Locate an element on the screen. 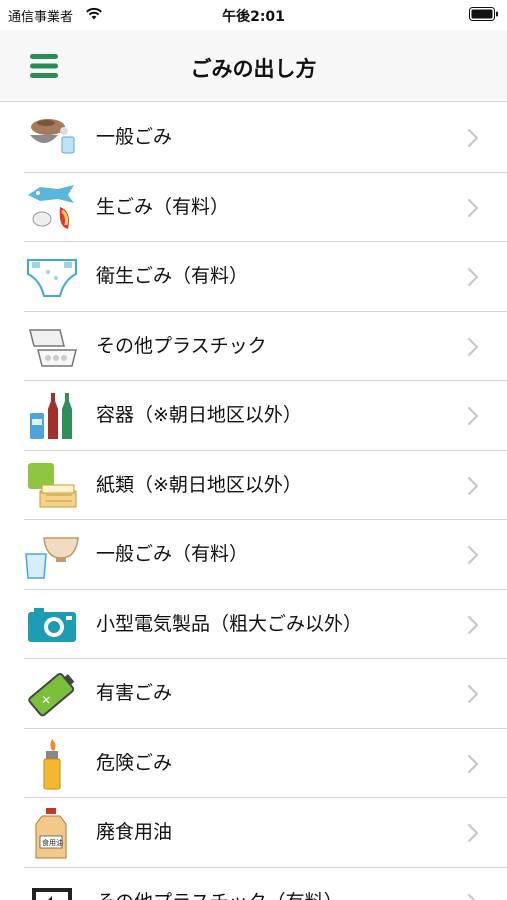 The width and height of the screenshot is (507, 900). list-item-label: 衛生ごみ（有料） is located at coordinates (172, 276).